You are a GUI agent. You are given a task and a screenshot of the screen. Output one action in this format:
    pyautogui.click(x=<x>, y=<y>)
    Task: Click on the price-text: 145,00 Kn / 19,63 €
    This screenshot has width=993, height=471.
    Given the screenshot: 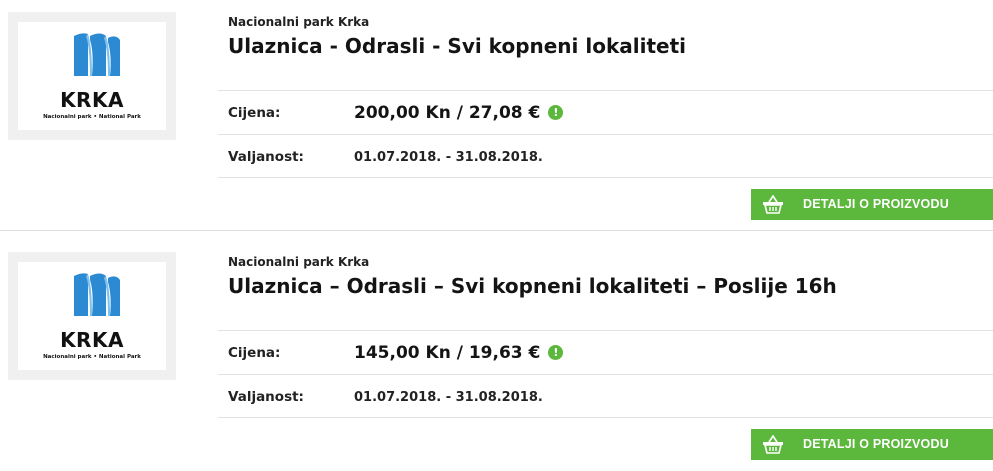 What is the action you would take?
    pyautogui.click(x=447, y=353)
    